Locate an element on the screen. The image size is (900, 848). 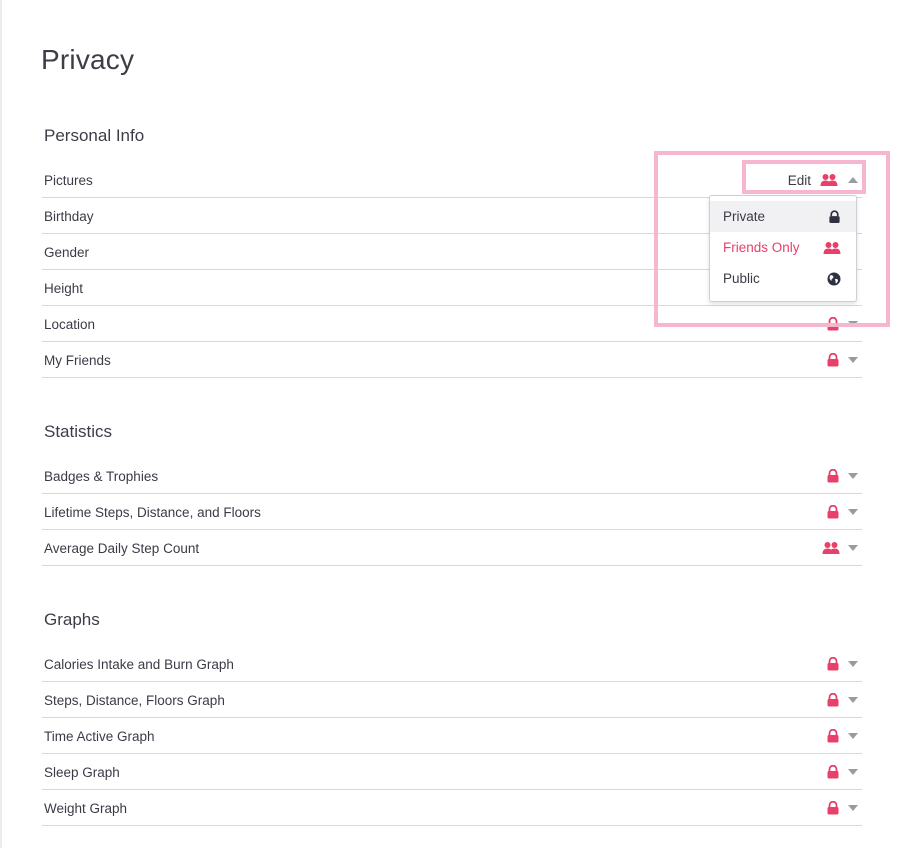
privacy-row-my-friends: My Friends is located at coordinates (452, 360).